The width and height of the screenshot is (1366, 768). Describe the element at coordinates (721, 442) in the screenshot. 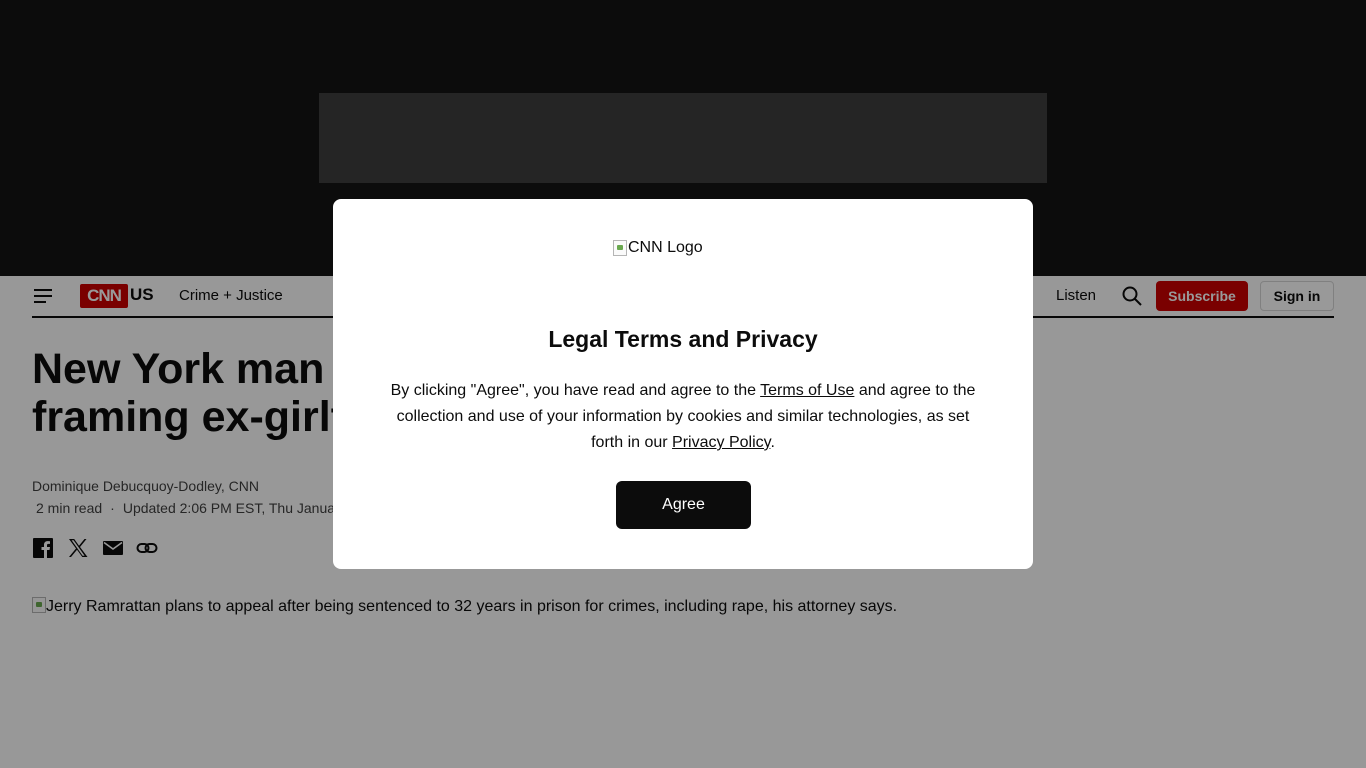

I see `privacy-policy-link: Privacy Policy` at that location.